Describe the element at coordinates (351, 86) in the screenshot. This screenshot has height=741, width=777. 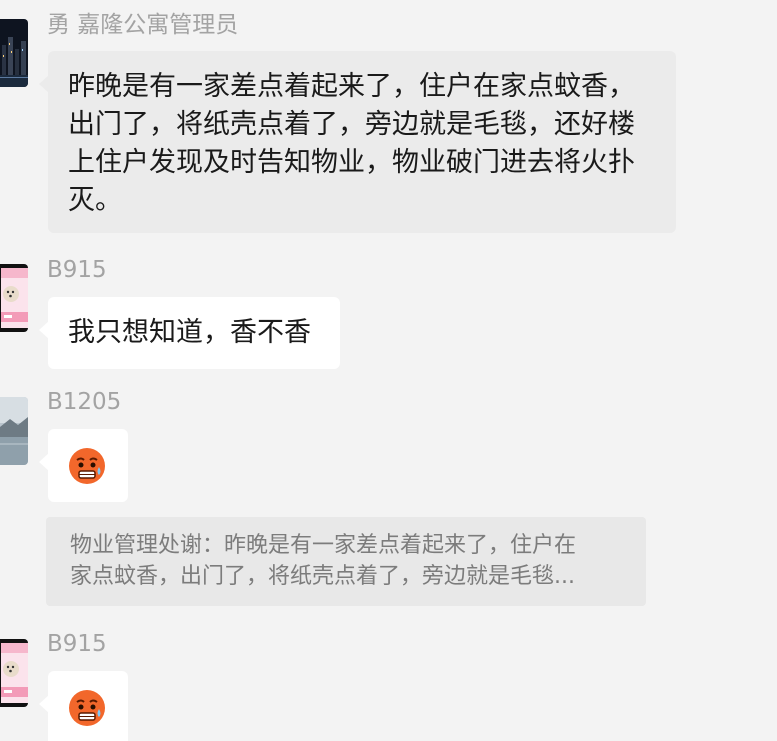
I see `message-line: 昨晚是有一家差点着起来了，住户在家点蚊香，` at that location.